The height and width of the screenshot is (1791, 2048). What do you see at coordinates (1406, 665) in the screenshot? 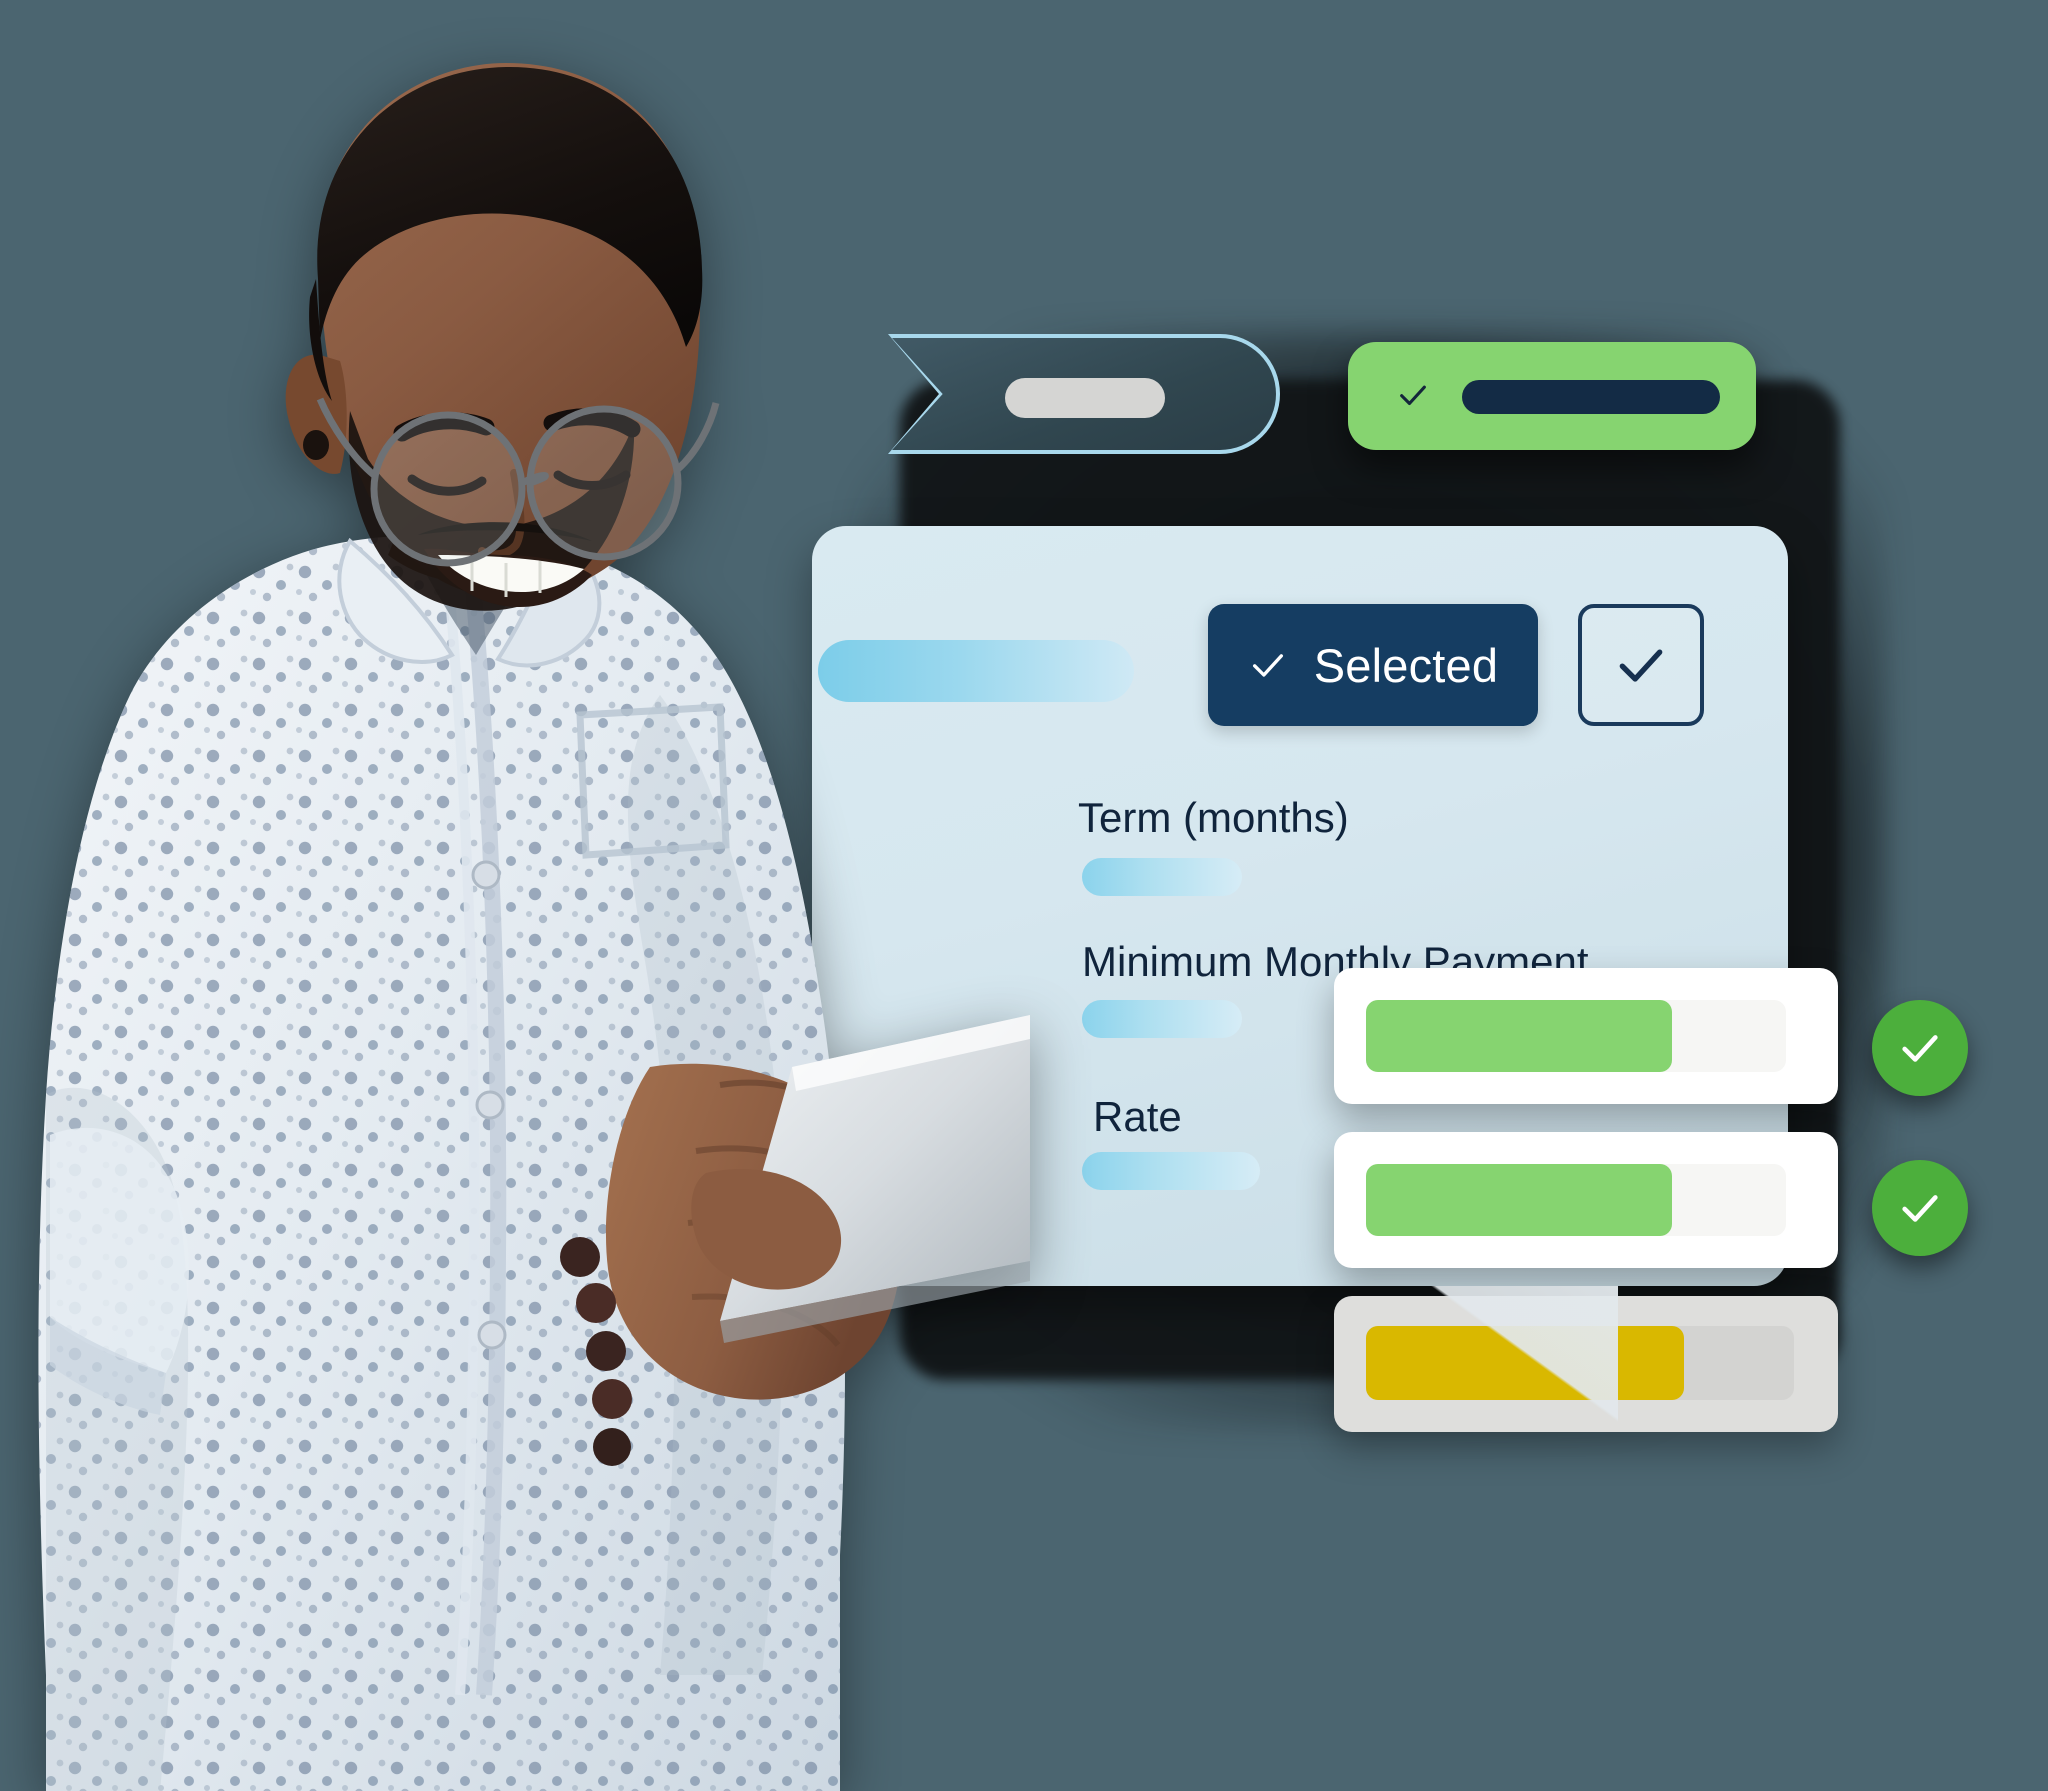
I see `selected-button-label: Selected` at bounding box center [1406, 665].